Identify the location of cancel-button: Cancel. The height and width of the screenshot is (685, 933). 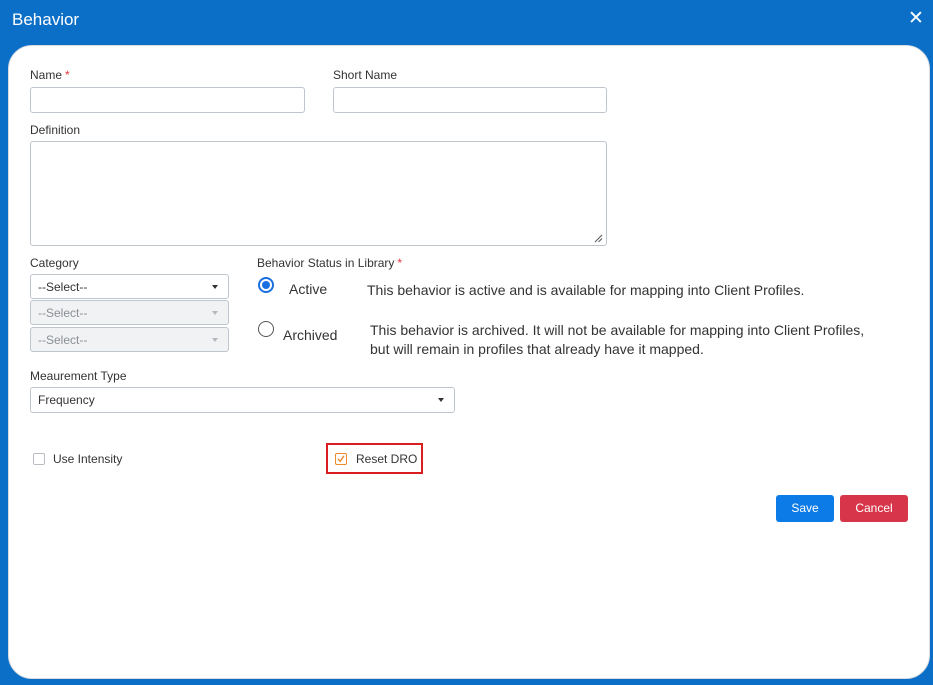
(874, 508).